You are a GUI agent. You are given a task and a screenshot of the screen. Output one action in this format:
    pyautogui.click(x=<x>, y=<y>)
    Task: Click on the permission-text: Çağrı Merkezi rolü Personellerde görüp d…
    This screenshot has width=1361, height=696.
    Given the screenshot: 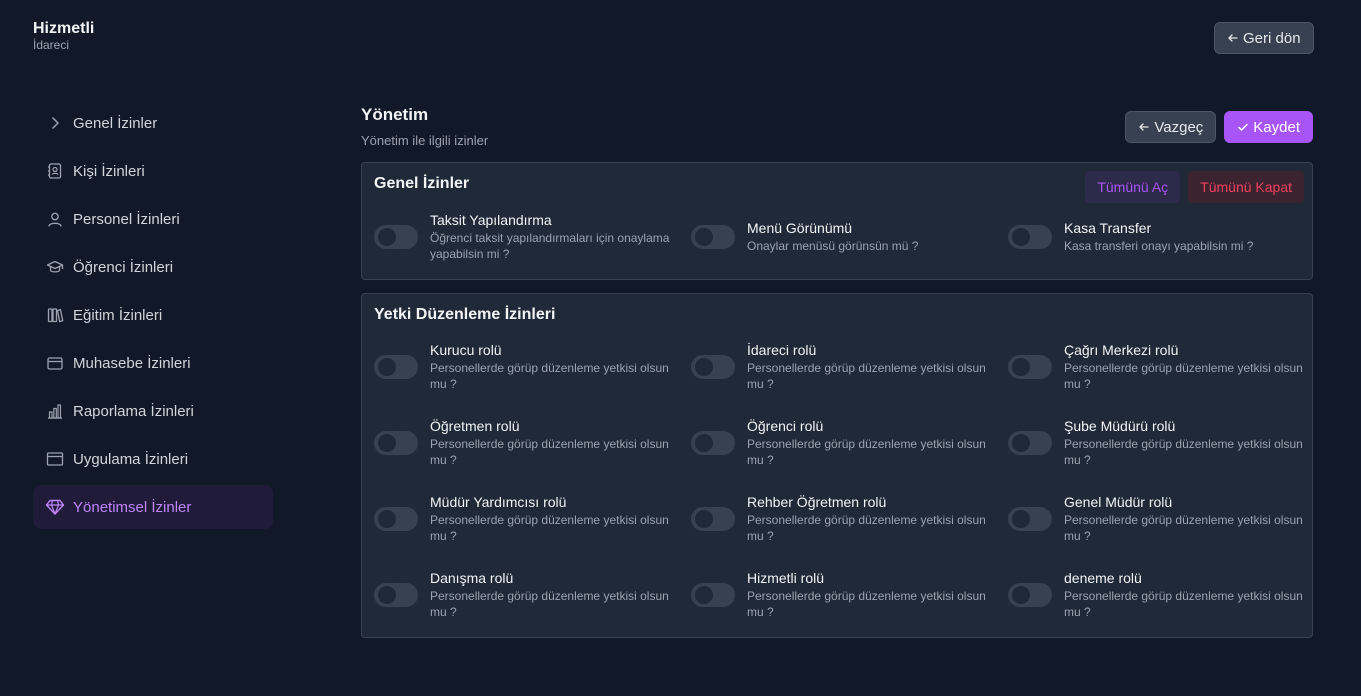 What is the action you would take?
    pyautogui.click(x=1184, y=367)
    